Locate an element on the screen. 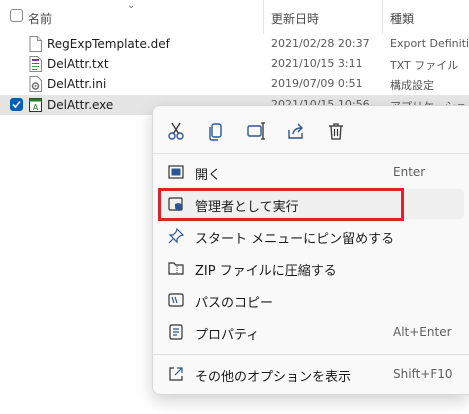 The height and width of the screenshot is (414, 469). menu-item-label: ZIP ファイルに圧縮する is located at coordinates (266, 271).